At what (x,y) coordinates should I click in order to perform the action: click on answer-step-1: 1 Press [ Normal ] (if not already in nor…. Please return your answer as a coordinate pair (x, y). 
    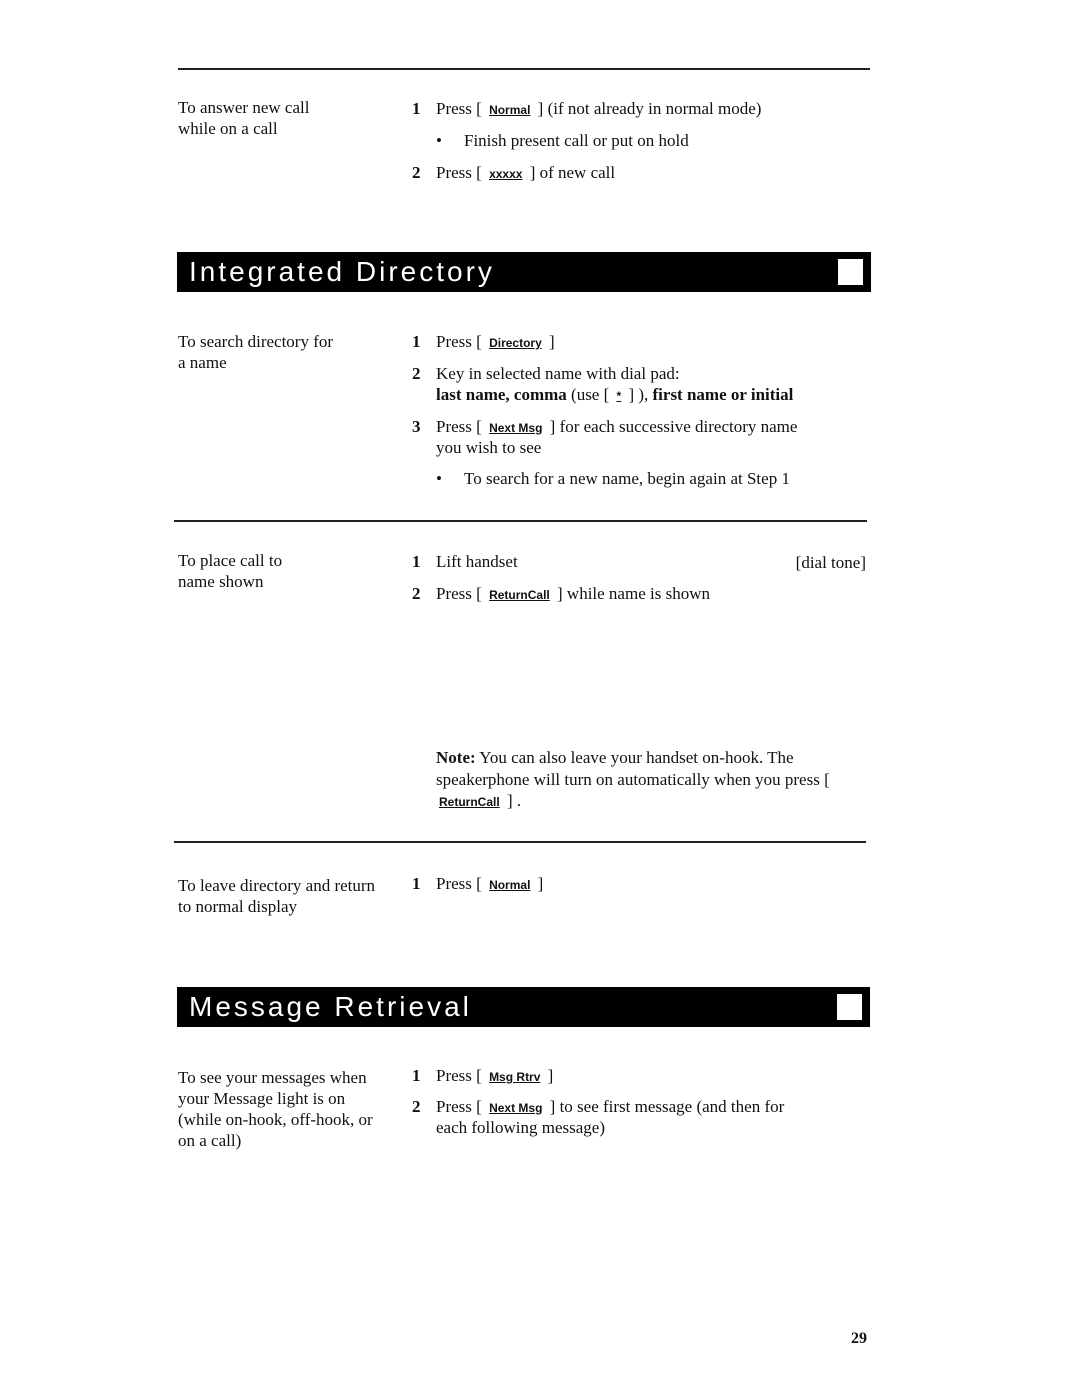
    Looking at the image, I should click on (587, 108).